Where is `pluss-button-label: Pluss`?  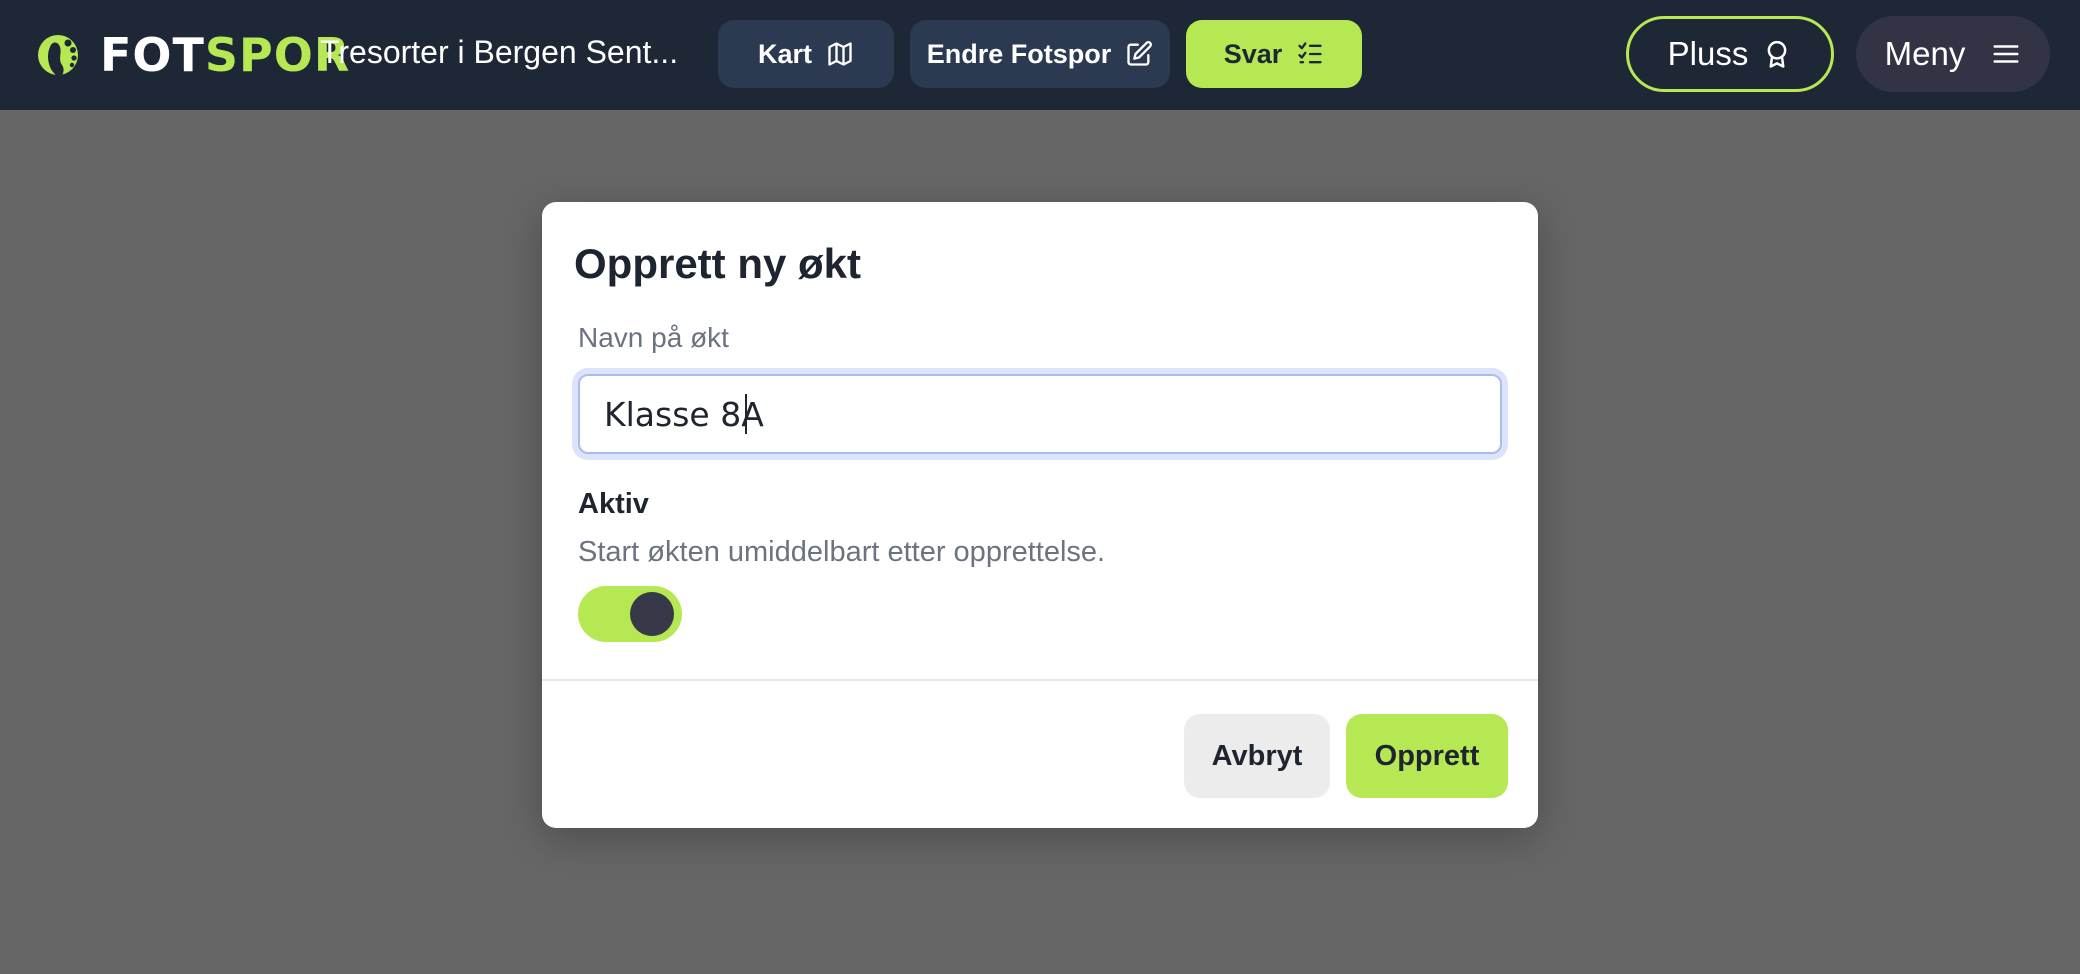
pluss-button-label: Pluss is located at coordinates (1708, 53).